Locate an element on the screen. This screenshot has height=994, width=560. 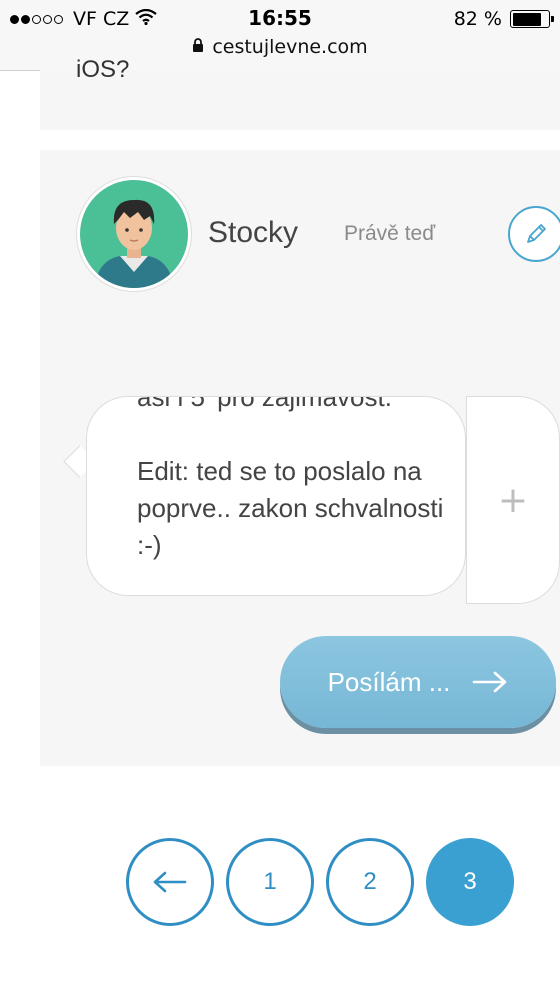
arrow-left-icon is located at coordinates (170, 882).